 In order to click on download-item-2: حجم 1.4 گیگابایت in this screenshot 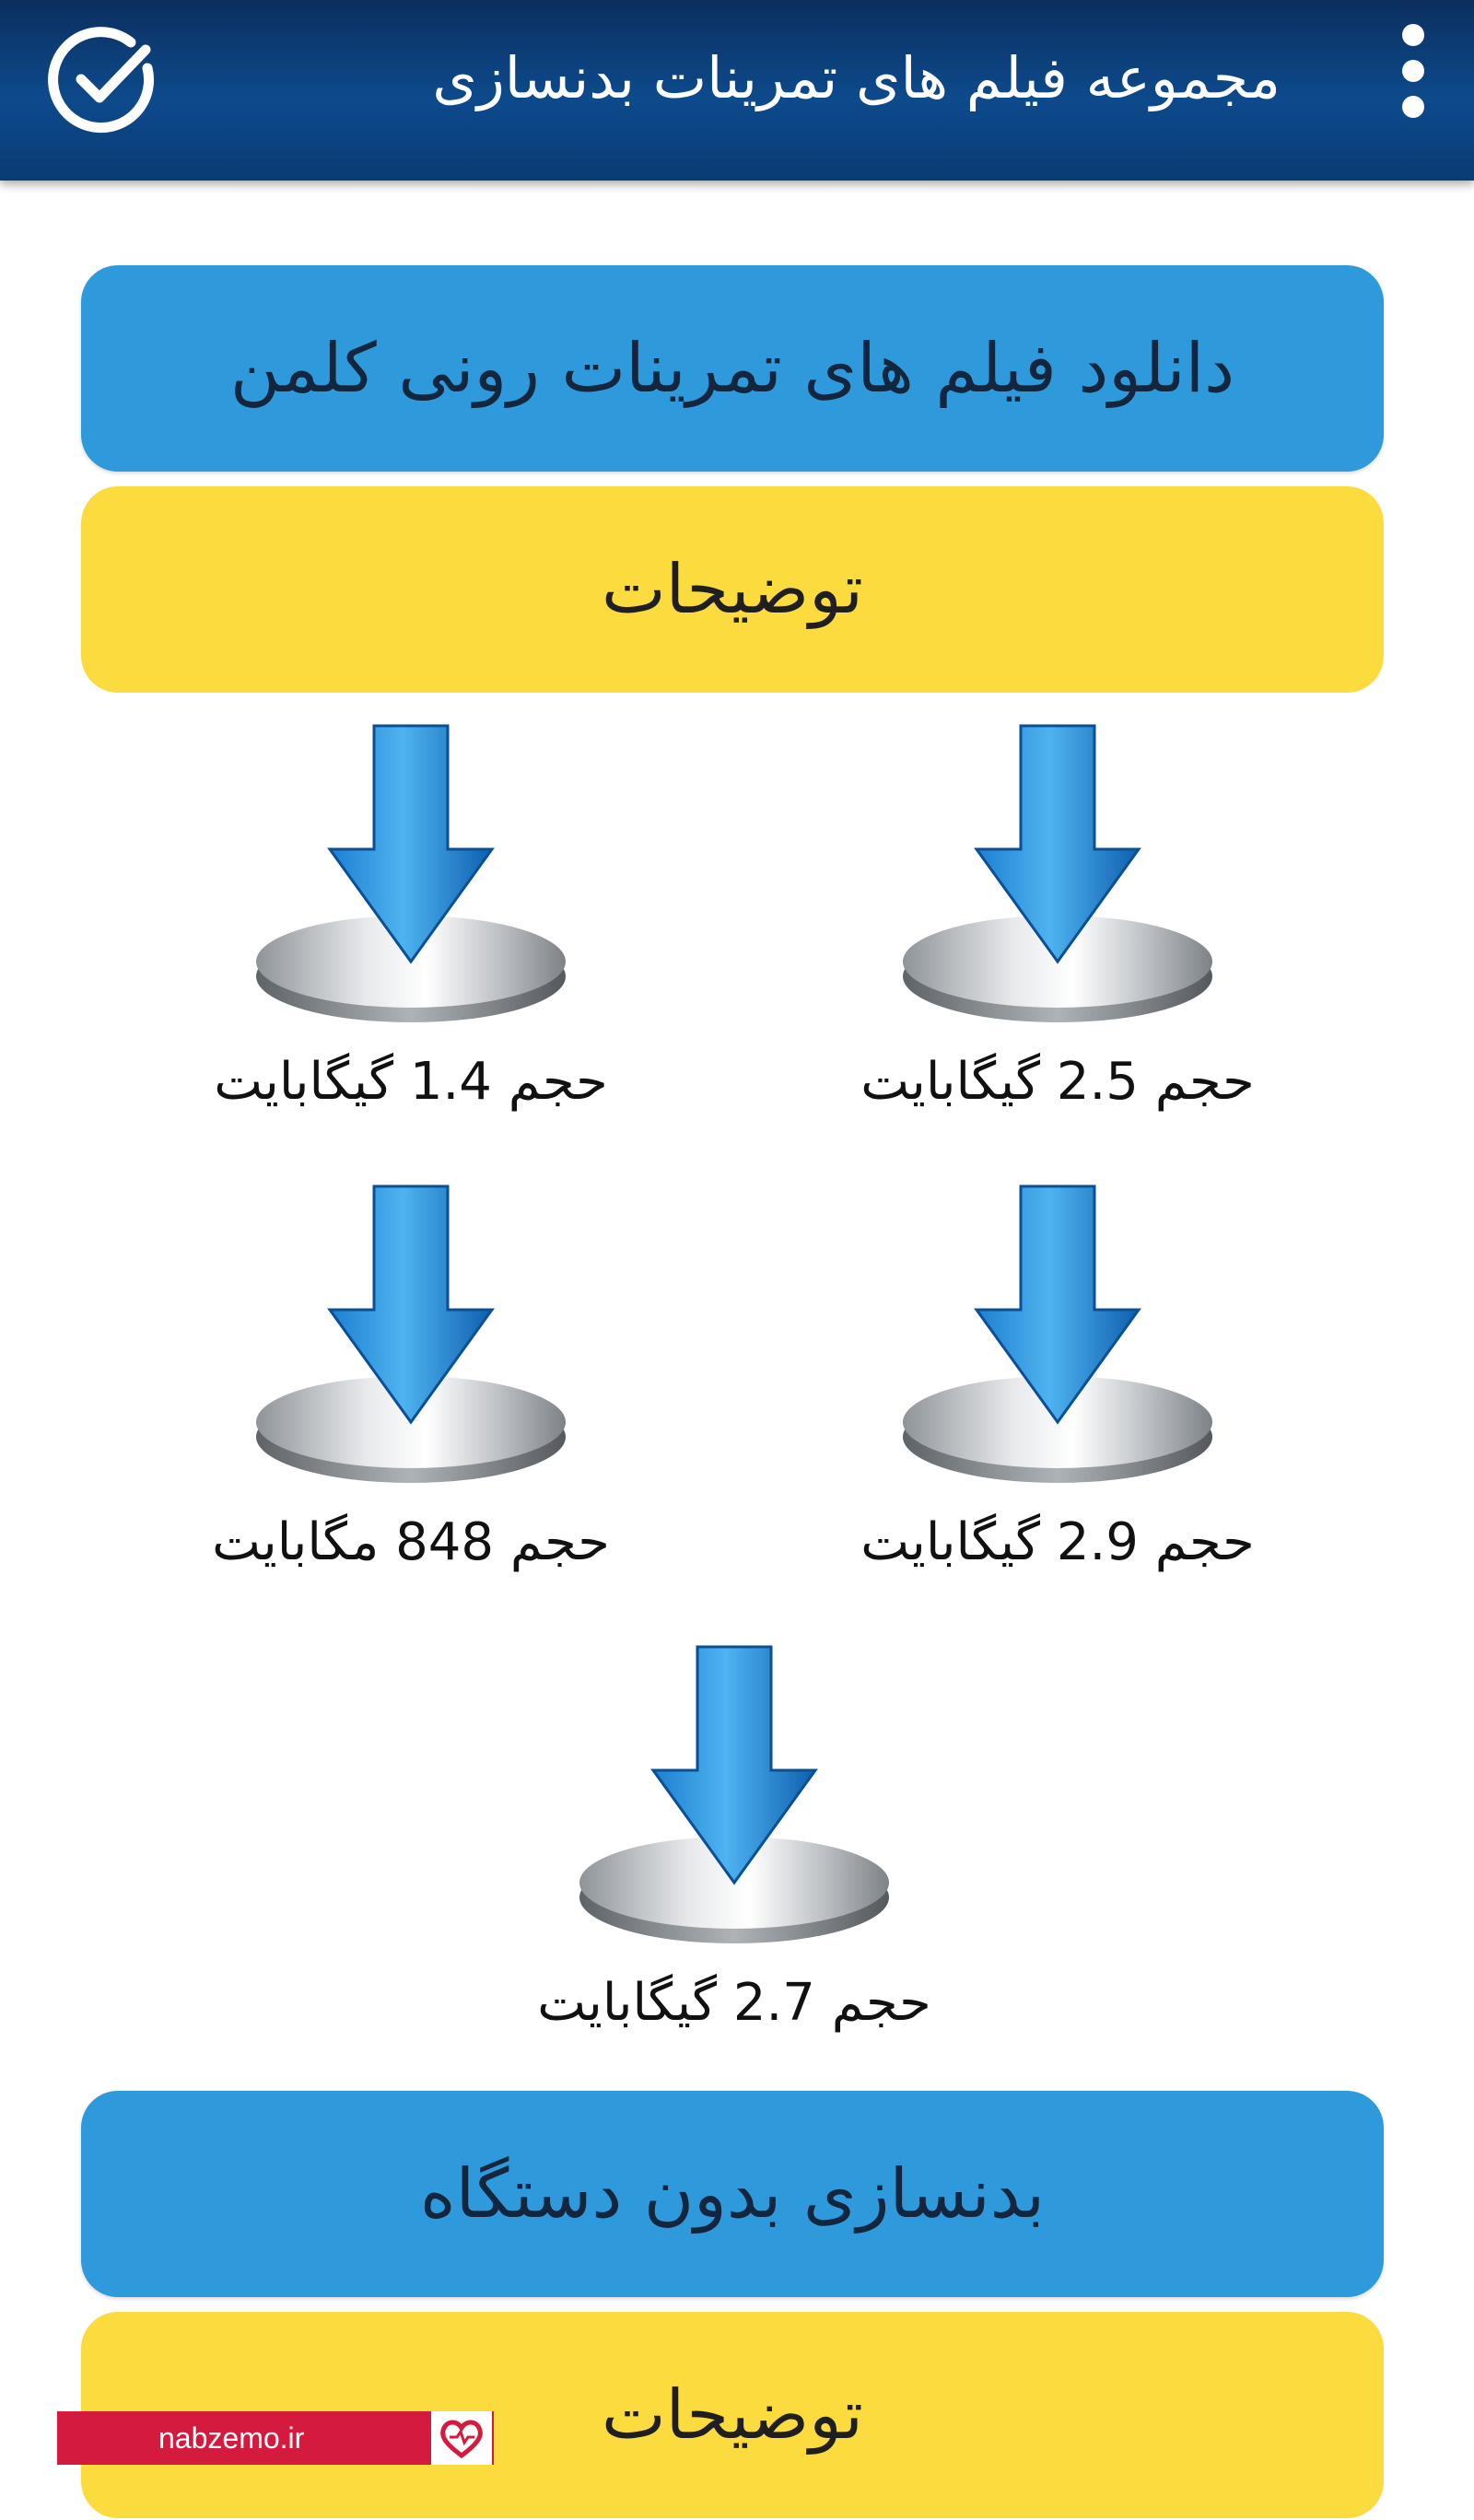, I will do `click(410, 946)`.